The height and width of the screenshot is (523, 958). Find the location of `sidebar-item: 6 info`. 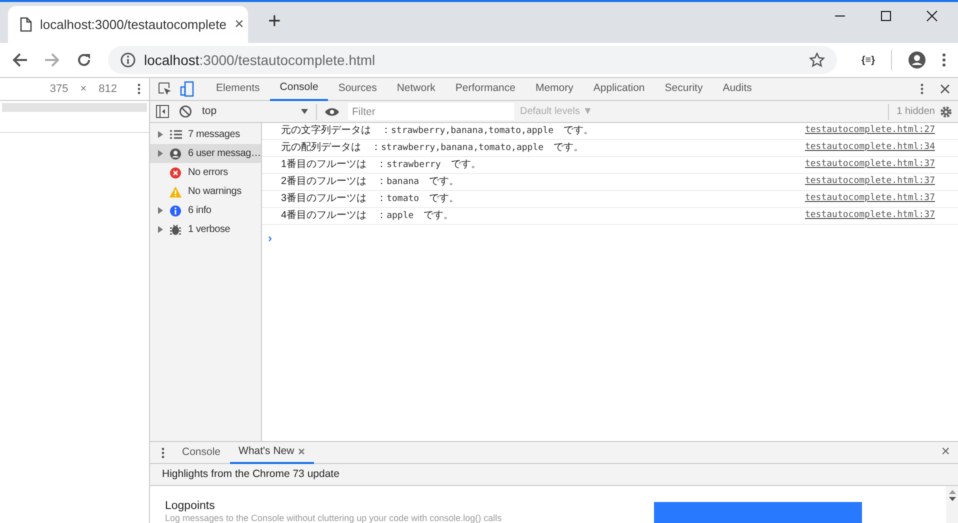

sidebar-item: 6 info is located at coordinates (205, 210).